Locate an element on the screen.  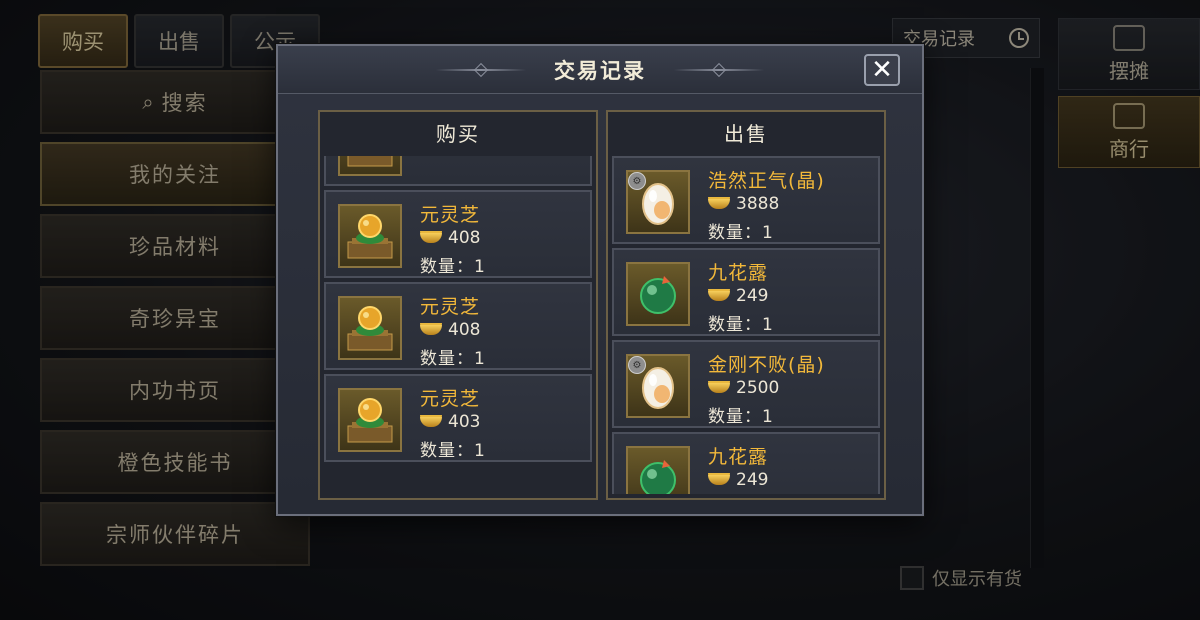
search-label: 搜索 is located at coordinates (184, 103).